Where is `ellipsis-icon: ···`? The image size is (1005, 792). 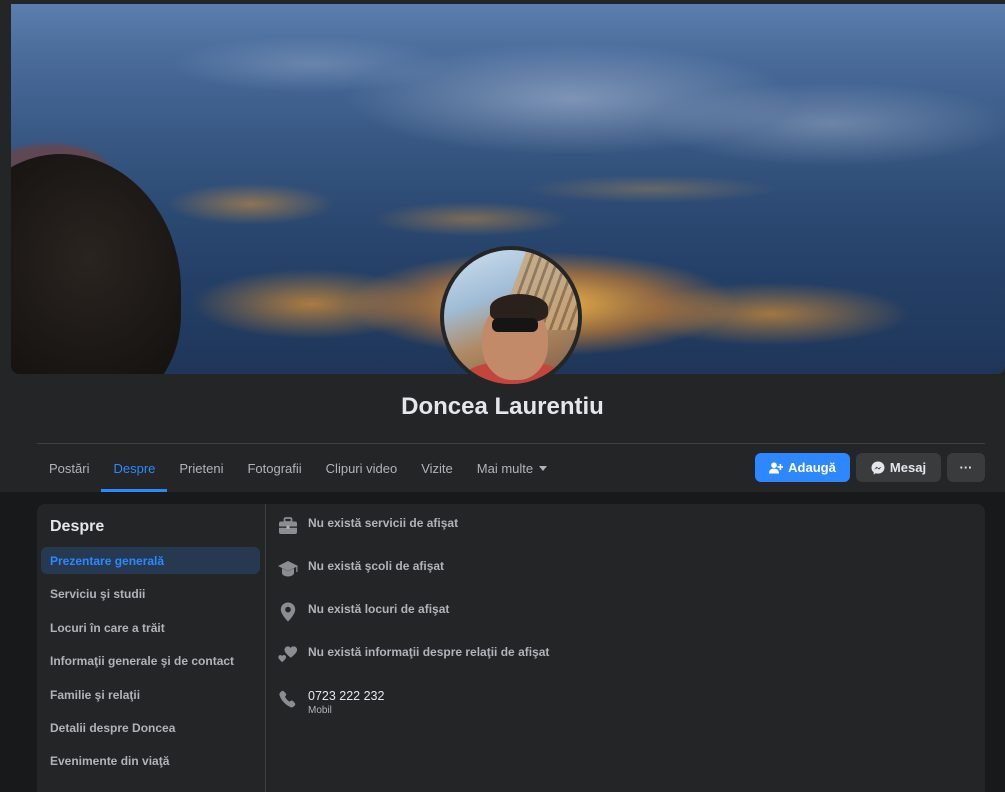 ellipsis-icon: ··· is located at coordinates (966, 467).